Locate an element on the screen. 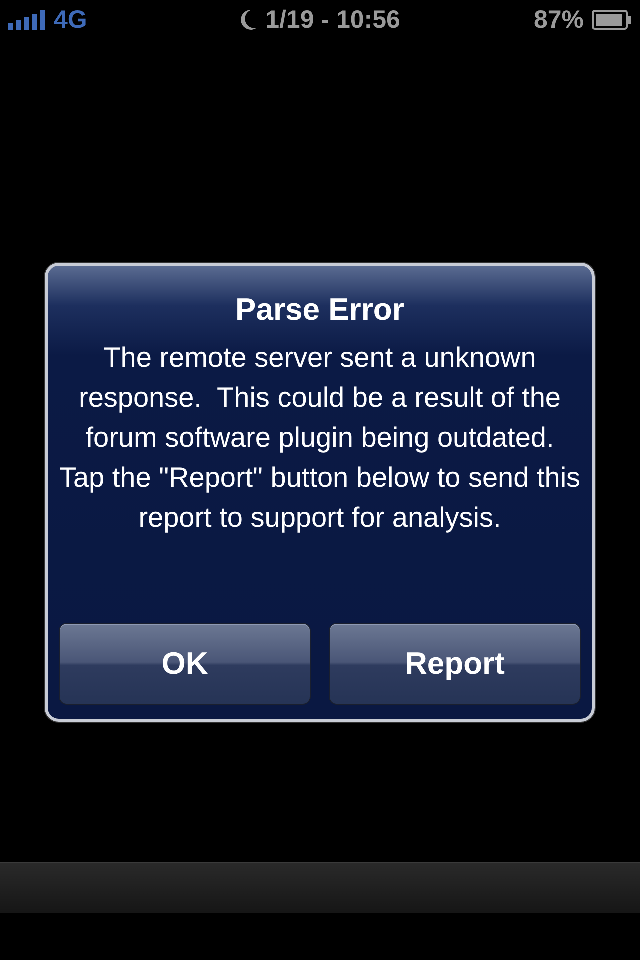  status-time: 1/19 - 10:56 is located at coordinates (333, 20).